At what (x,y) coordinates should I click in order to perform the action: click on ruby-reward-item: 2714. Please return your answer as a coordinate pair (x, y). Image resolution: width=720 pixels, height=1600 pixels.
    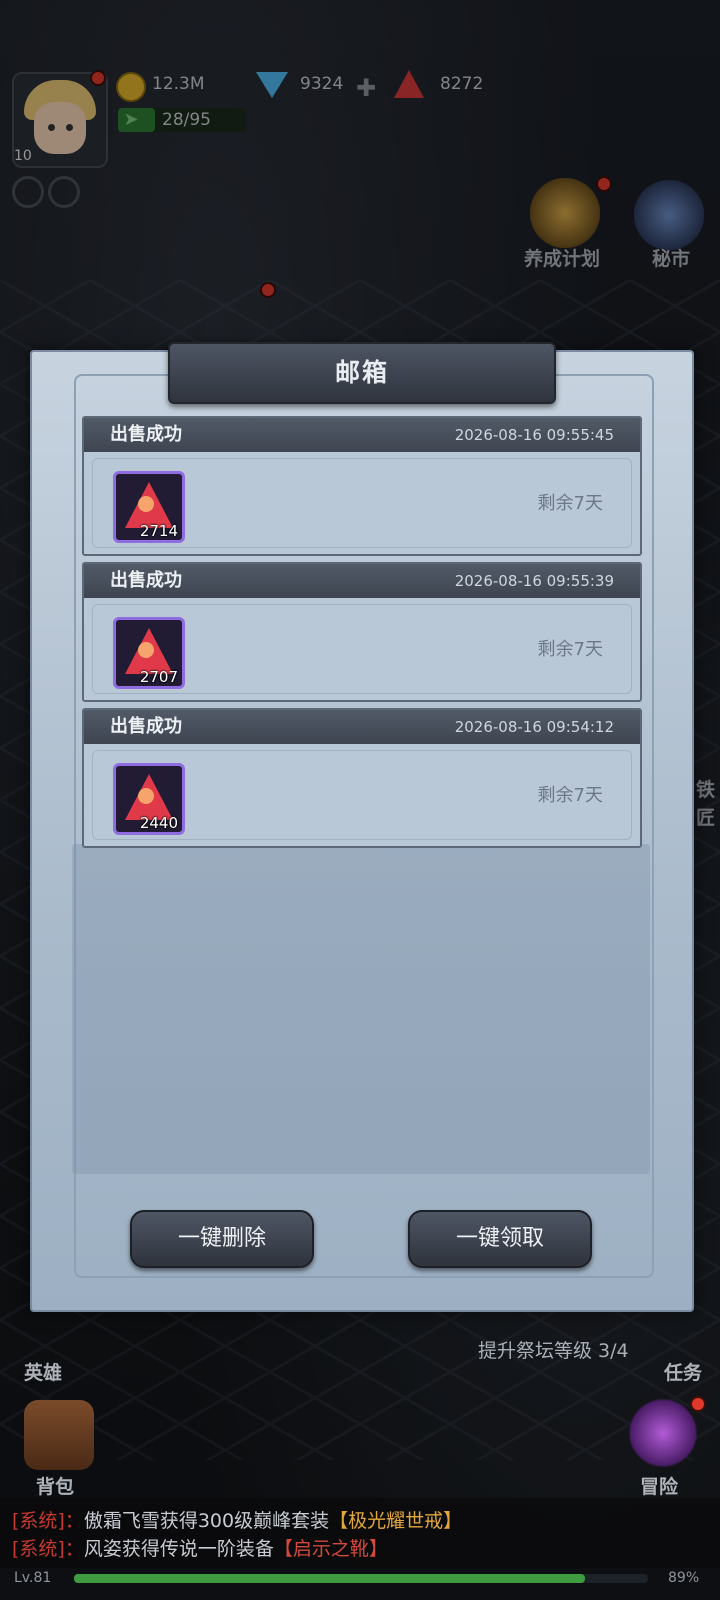
    Looking at the image, I should click on (149, 507).